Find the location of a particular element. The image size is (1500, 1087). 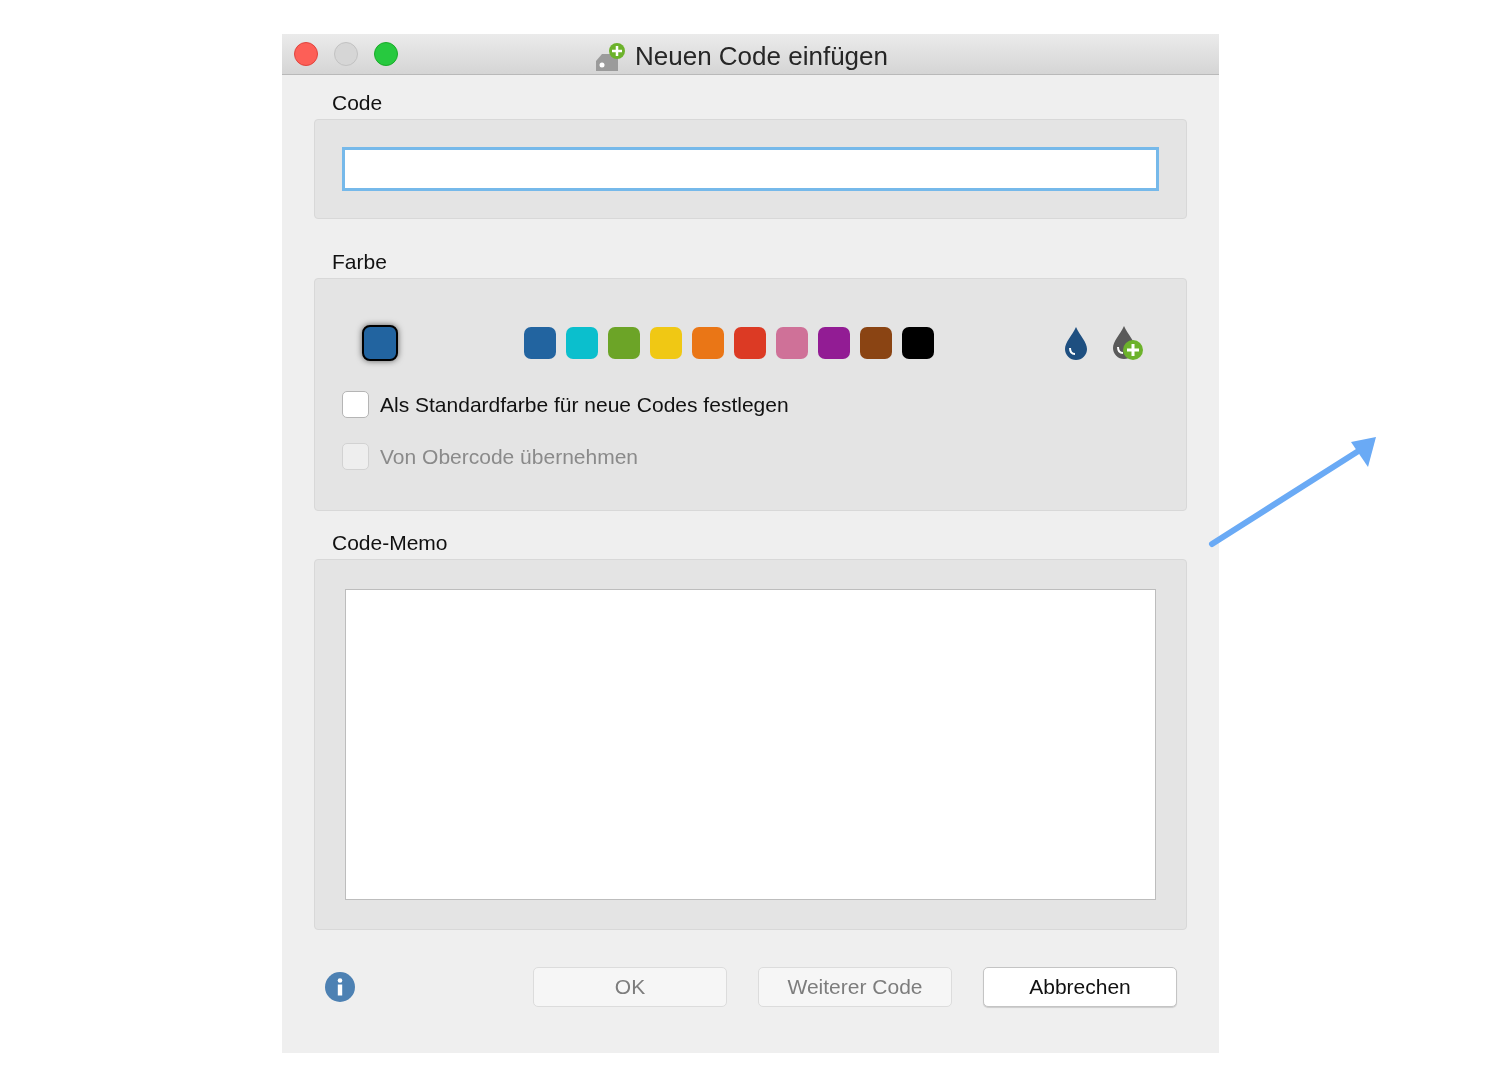

info-icon is located at coordinates (340, 987).